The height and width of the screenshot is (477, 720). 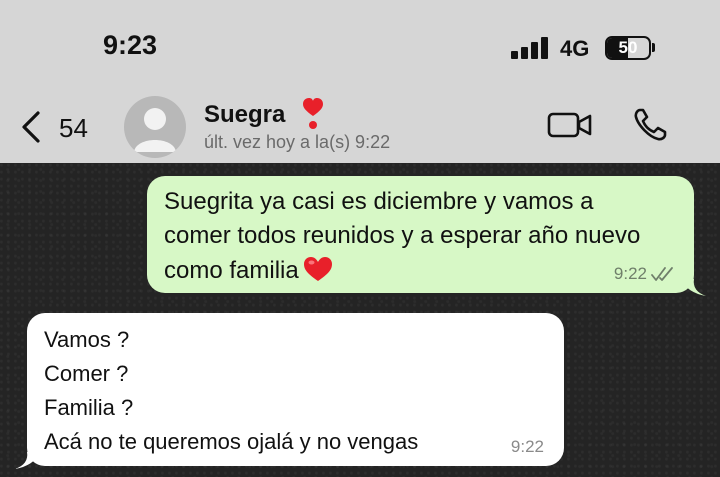 I want to click on chevron-left-icon, so click(x=32, y=127).